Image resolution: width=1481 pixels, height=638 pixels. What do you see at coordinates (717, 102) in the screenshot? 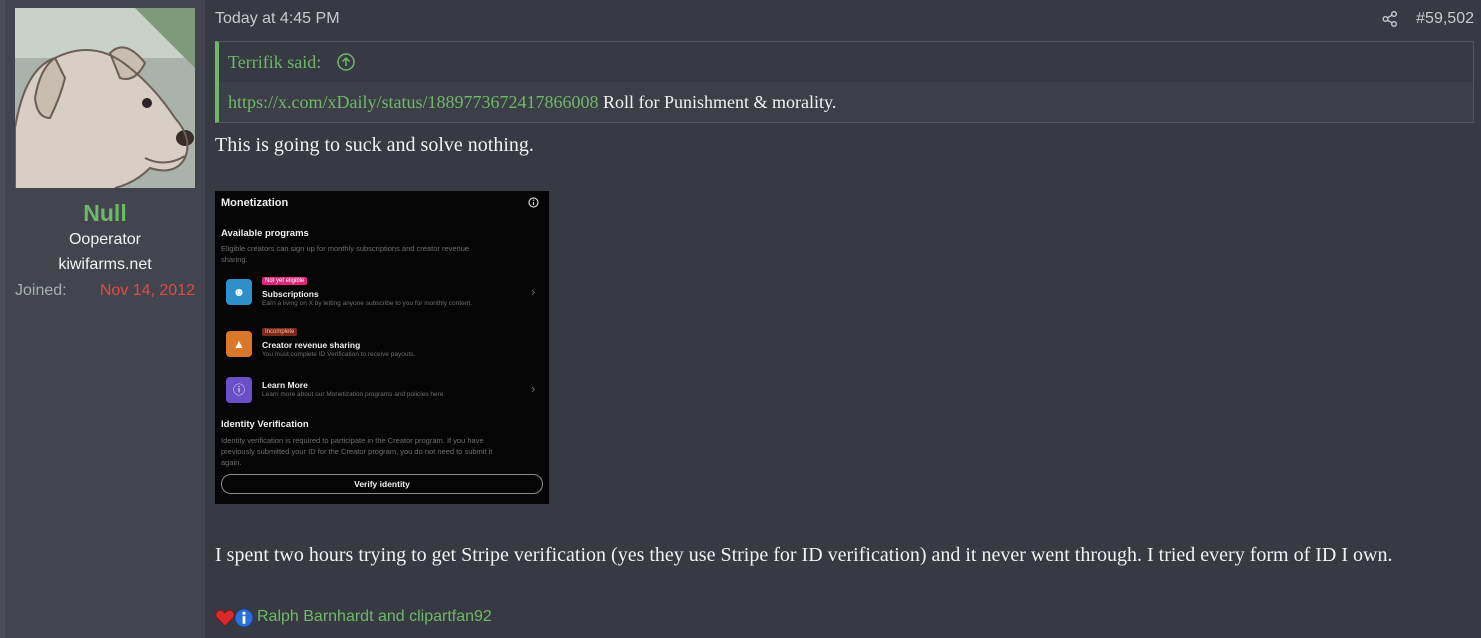
I see `quote-text: Roll for Punishment & morality.` at bounding box center [717, 102].